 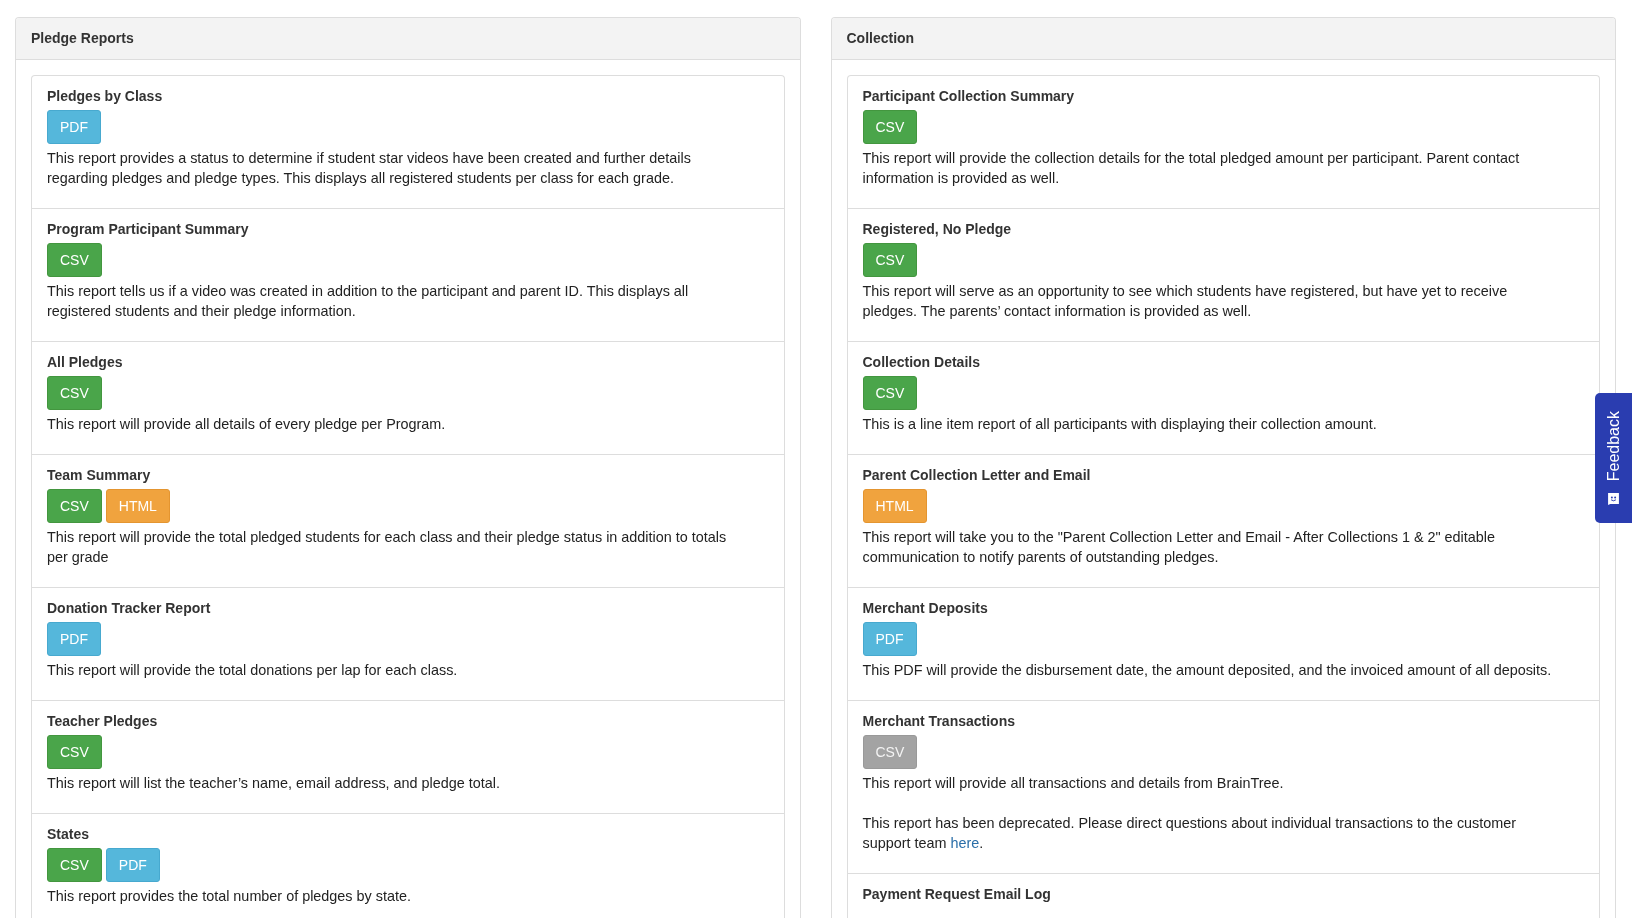 I want to click on report-description: This report will serve as an opportunity to see which students have registered, but have yet to receive pledges. The parents’ contact information is provided as well., so click(x=1185, y=301).